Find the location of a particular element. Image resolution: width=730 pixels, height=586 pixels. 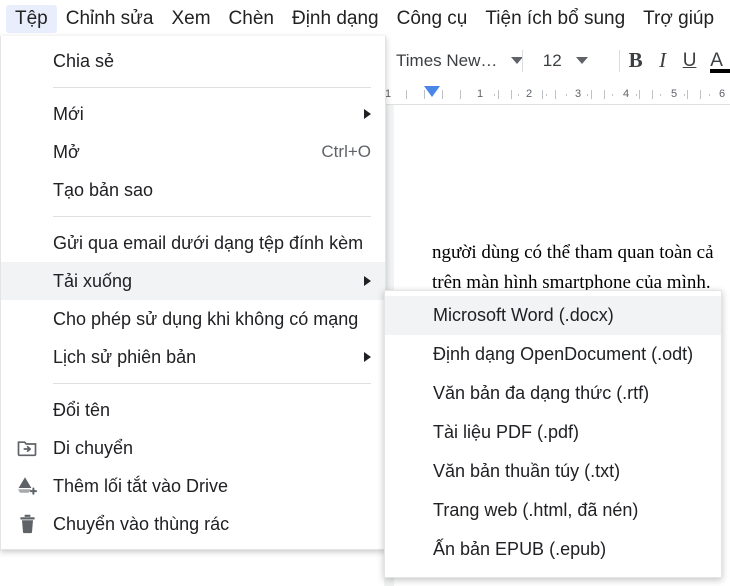

menu-item-lich-su-phien-ban: Lịch sử phiên bản is located at coordinates (193, 357).